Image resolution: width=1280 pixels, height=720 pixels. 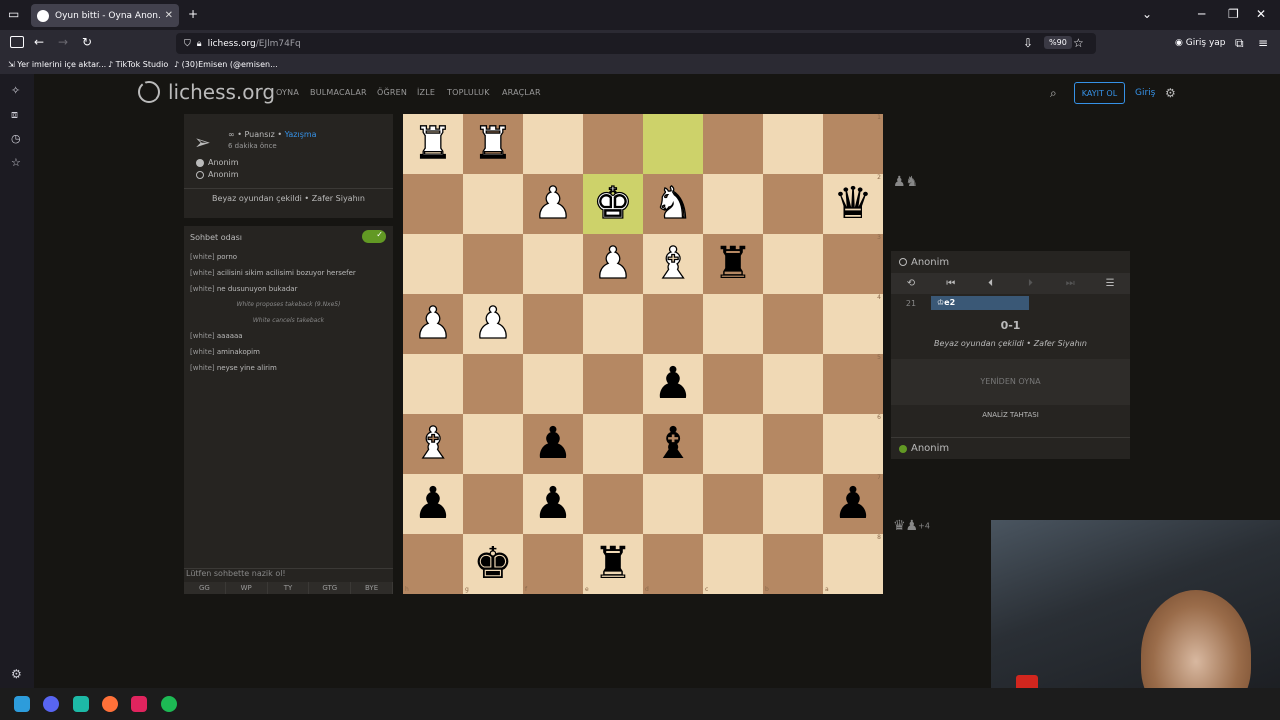 I want to click on square-c8: c, so click(x=733, y=564).